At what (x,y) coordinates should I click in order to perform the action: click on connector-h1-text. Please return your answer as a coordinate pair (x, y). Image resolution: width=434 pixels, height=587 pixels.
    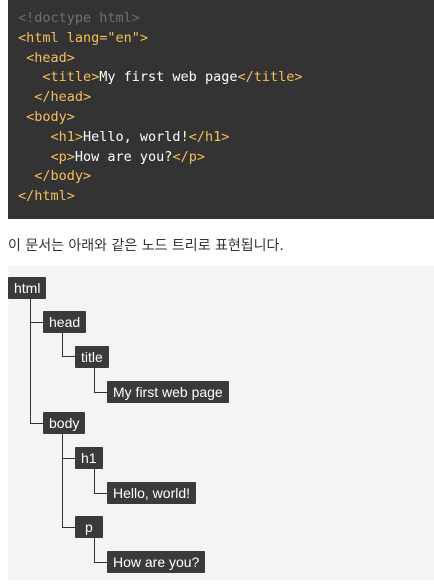
    Looking at the image, I should click on (94, 481).